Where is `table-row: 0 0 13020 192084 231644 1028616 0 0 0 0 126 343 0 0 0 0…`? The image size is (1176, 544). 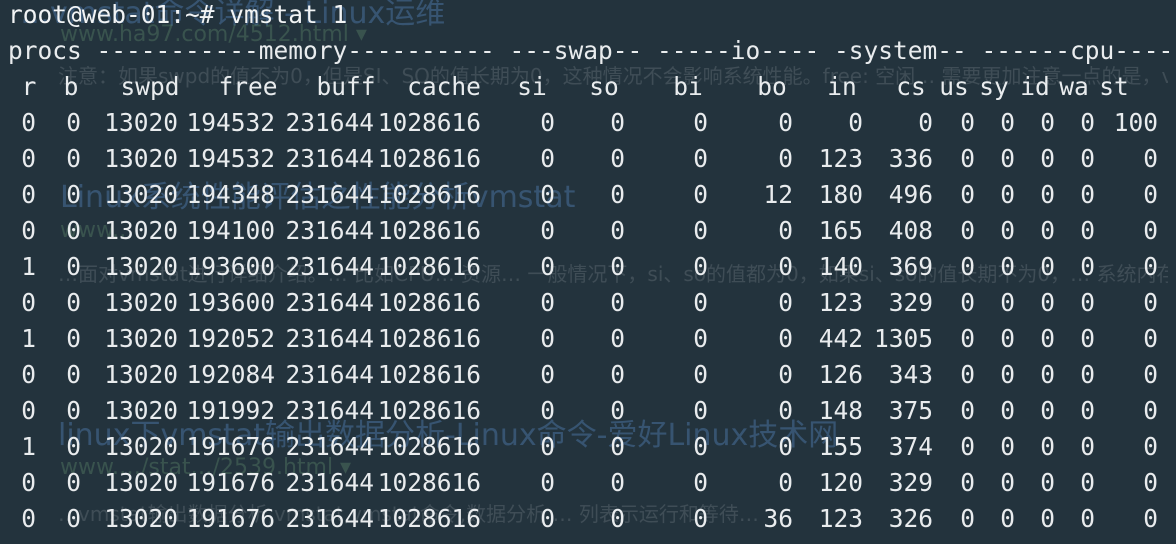 table-row: 0 0 13020 192084 231644 1028616 0 0 0 0 126 343 0 0 0 0… is located at coordinates (592, 375).